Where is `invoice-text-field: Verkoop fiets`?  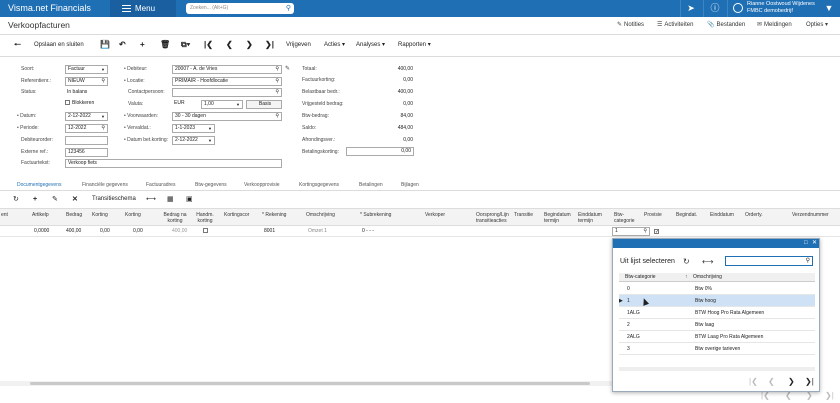
invoice-text-field: Verkoop fiets is located at coordinates (173, 163).